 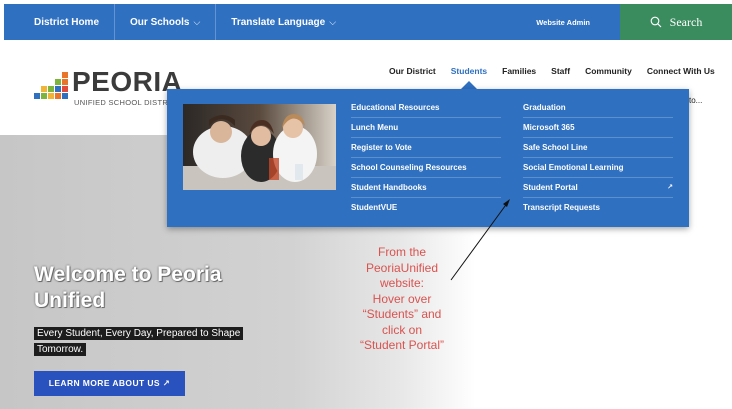 What do you see at coordinates (656, 22) in the screenshot?
I see `search-icon` at bounding box center [656, 22].